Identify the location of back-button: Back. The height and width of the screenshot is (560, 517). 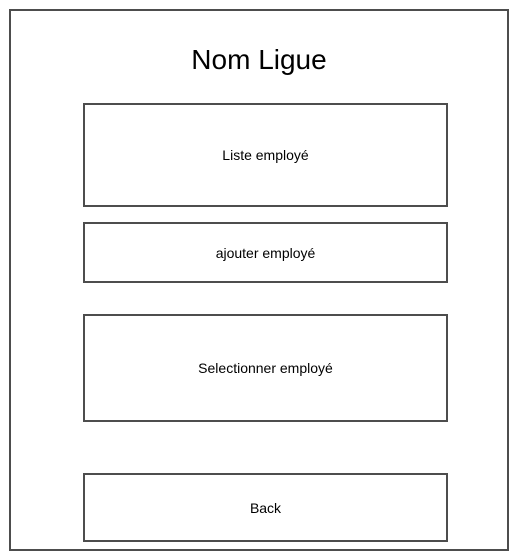
(265, 507).